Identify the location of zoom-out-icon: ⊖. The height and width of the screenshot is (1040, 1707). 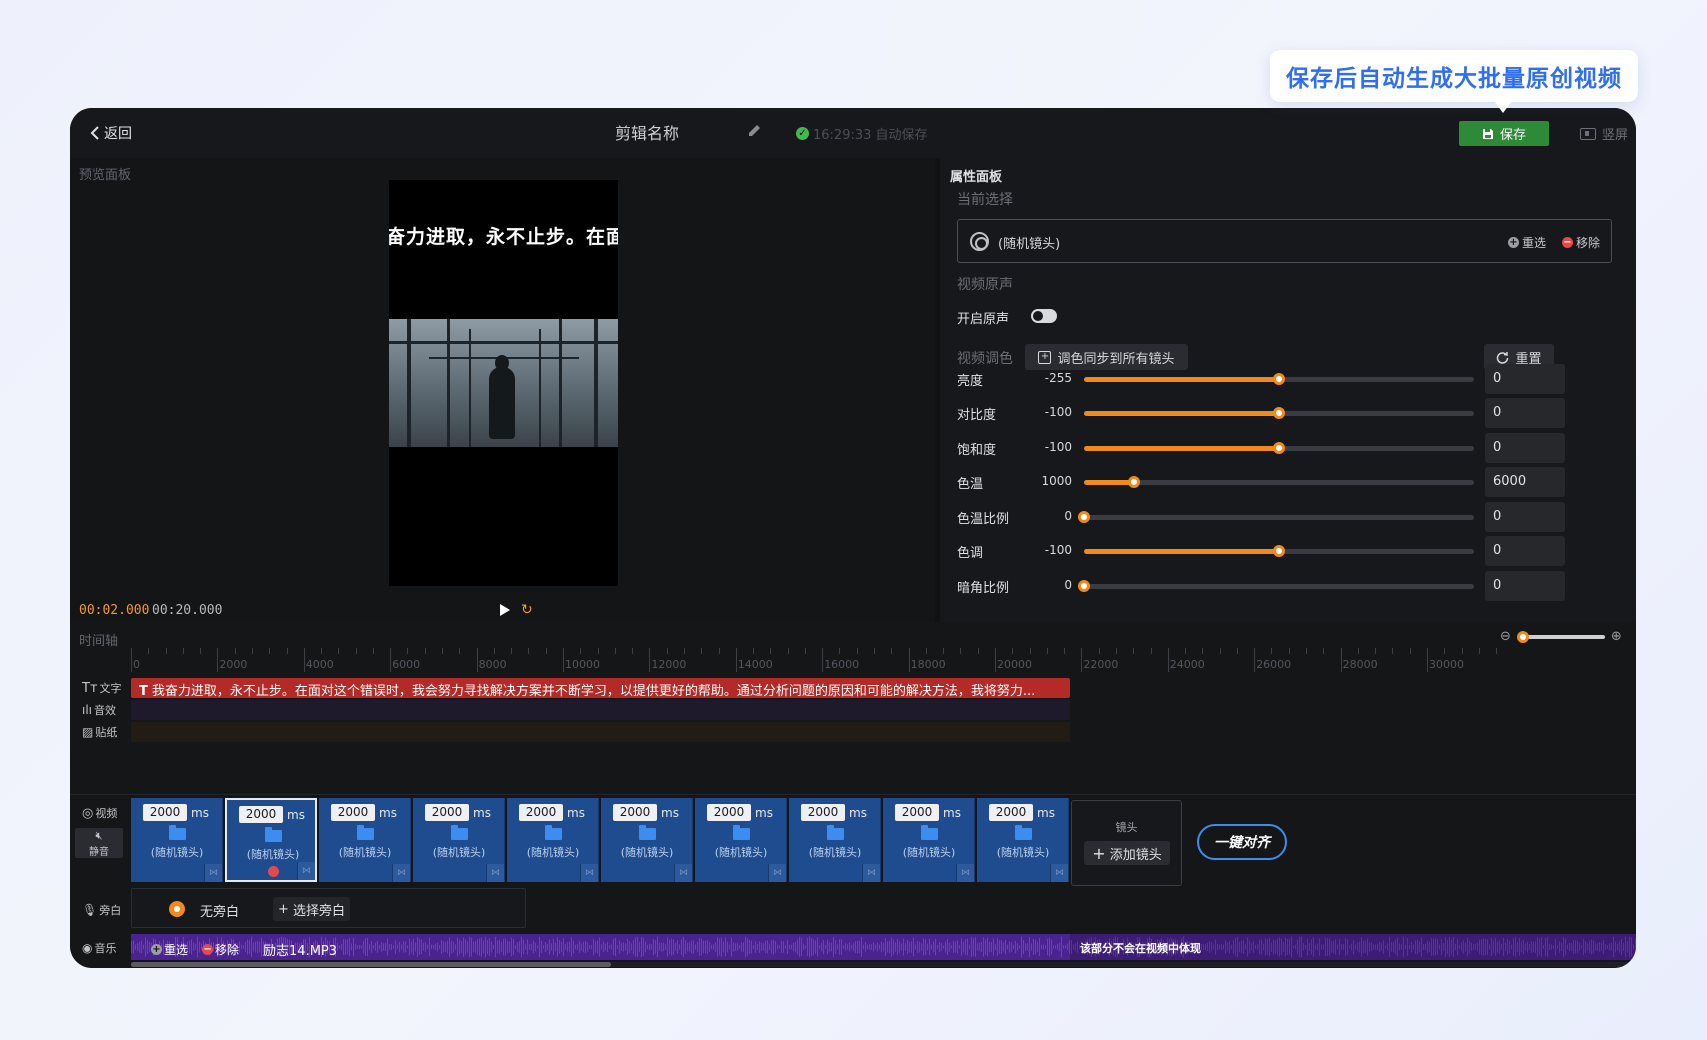
(1505, 636).